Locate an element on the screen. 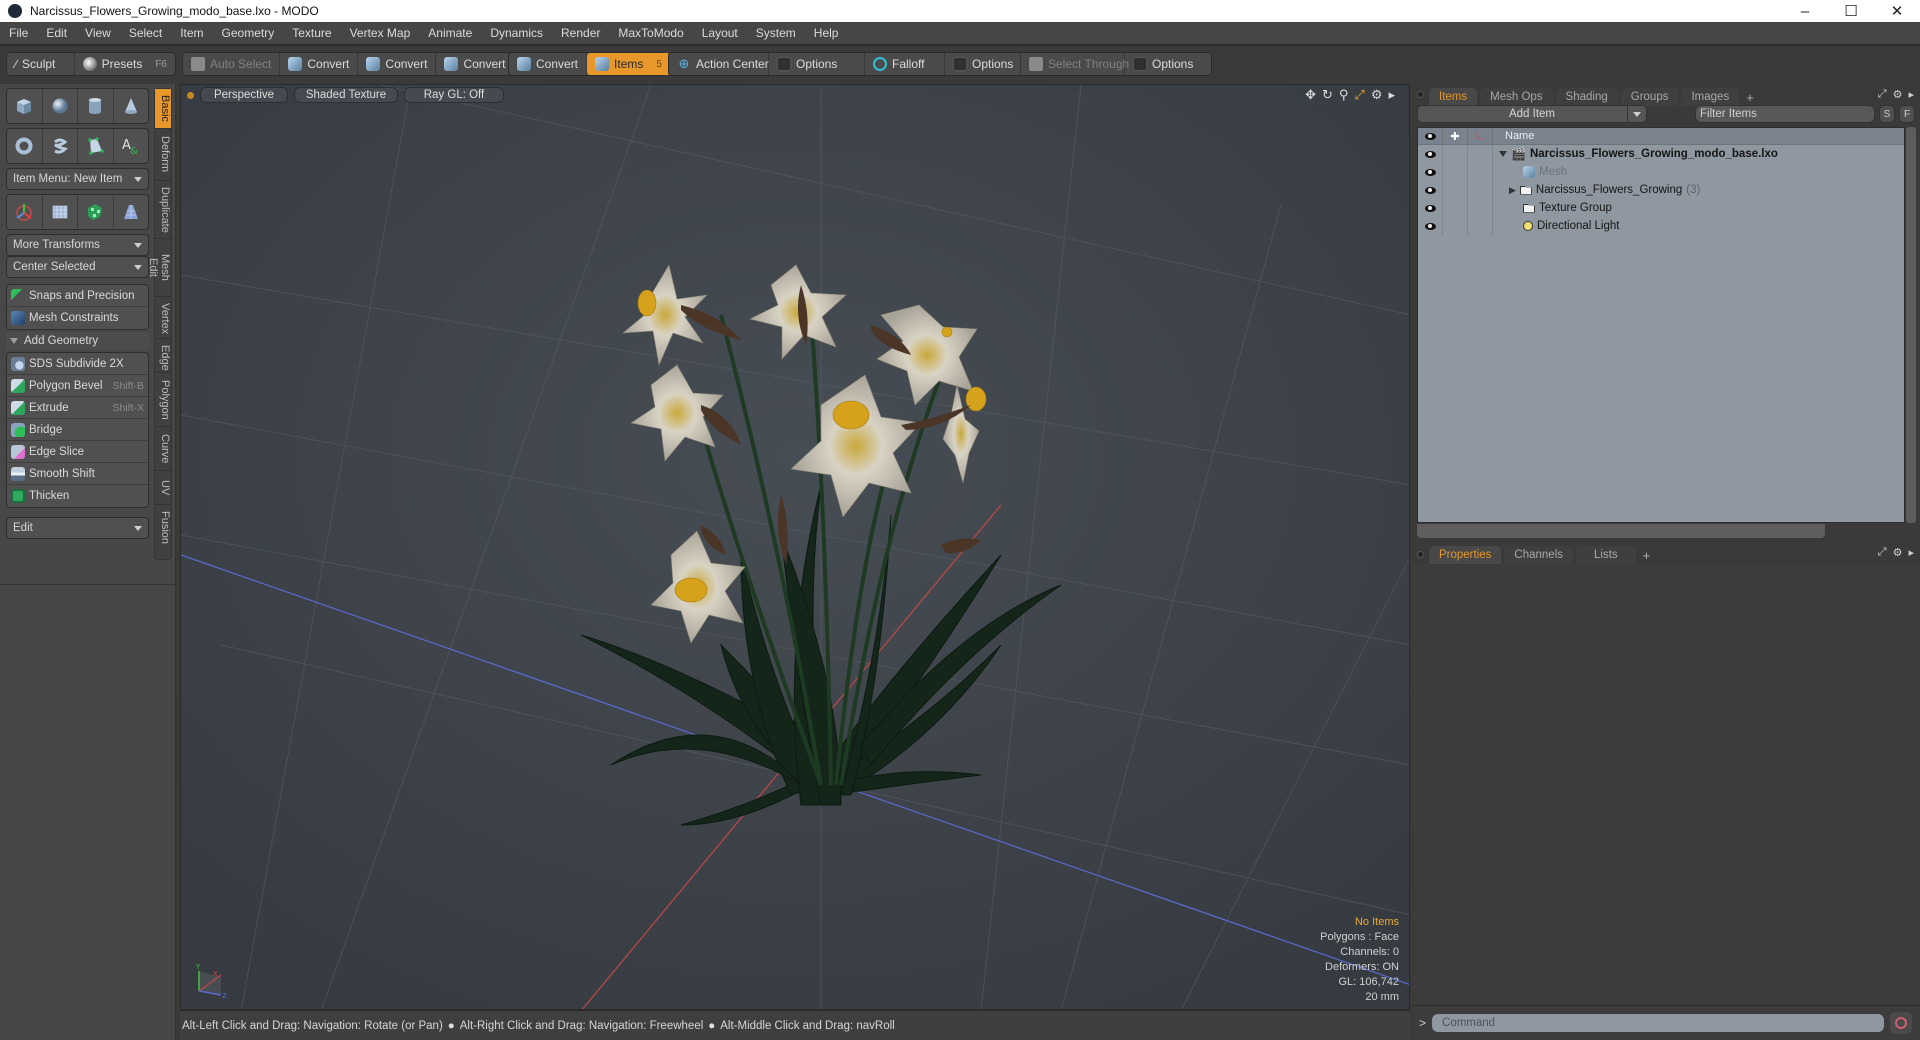 The width and height of the screenshot is (1920, 1040). expand-arrow-icon is located at coordinates (1503, 154).